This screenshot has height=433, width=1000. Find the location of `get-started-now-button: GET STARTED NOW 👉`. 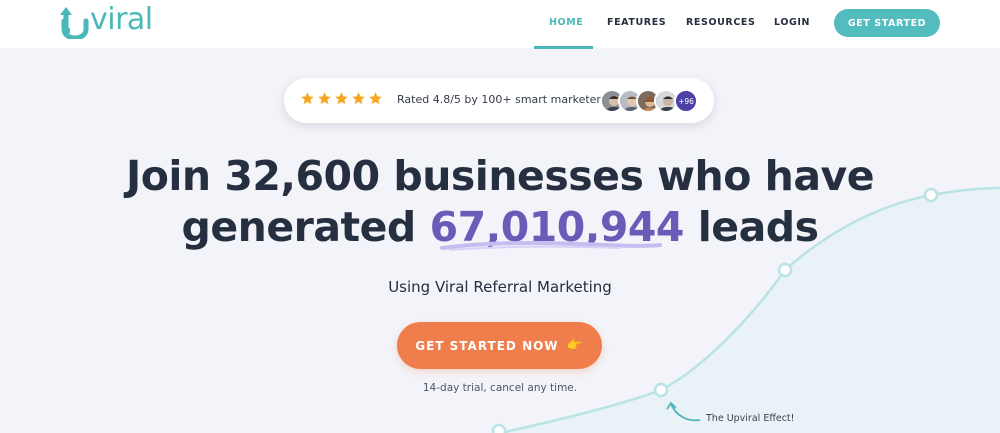

get-started-now-button: GET STARTED NOW 👉 is located at coordinates (499, 345).